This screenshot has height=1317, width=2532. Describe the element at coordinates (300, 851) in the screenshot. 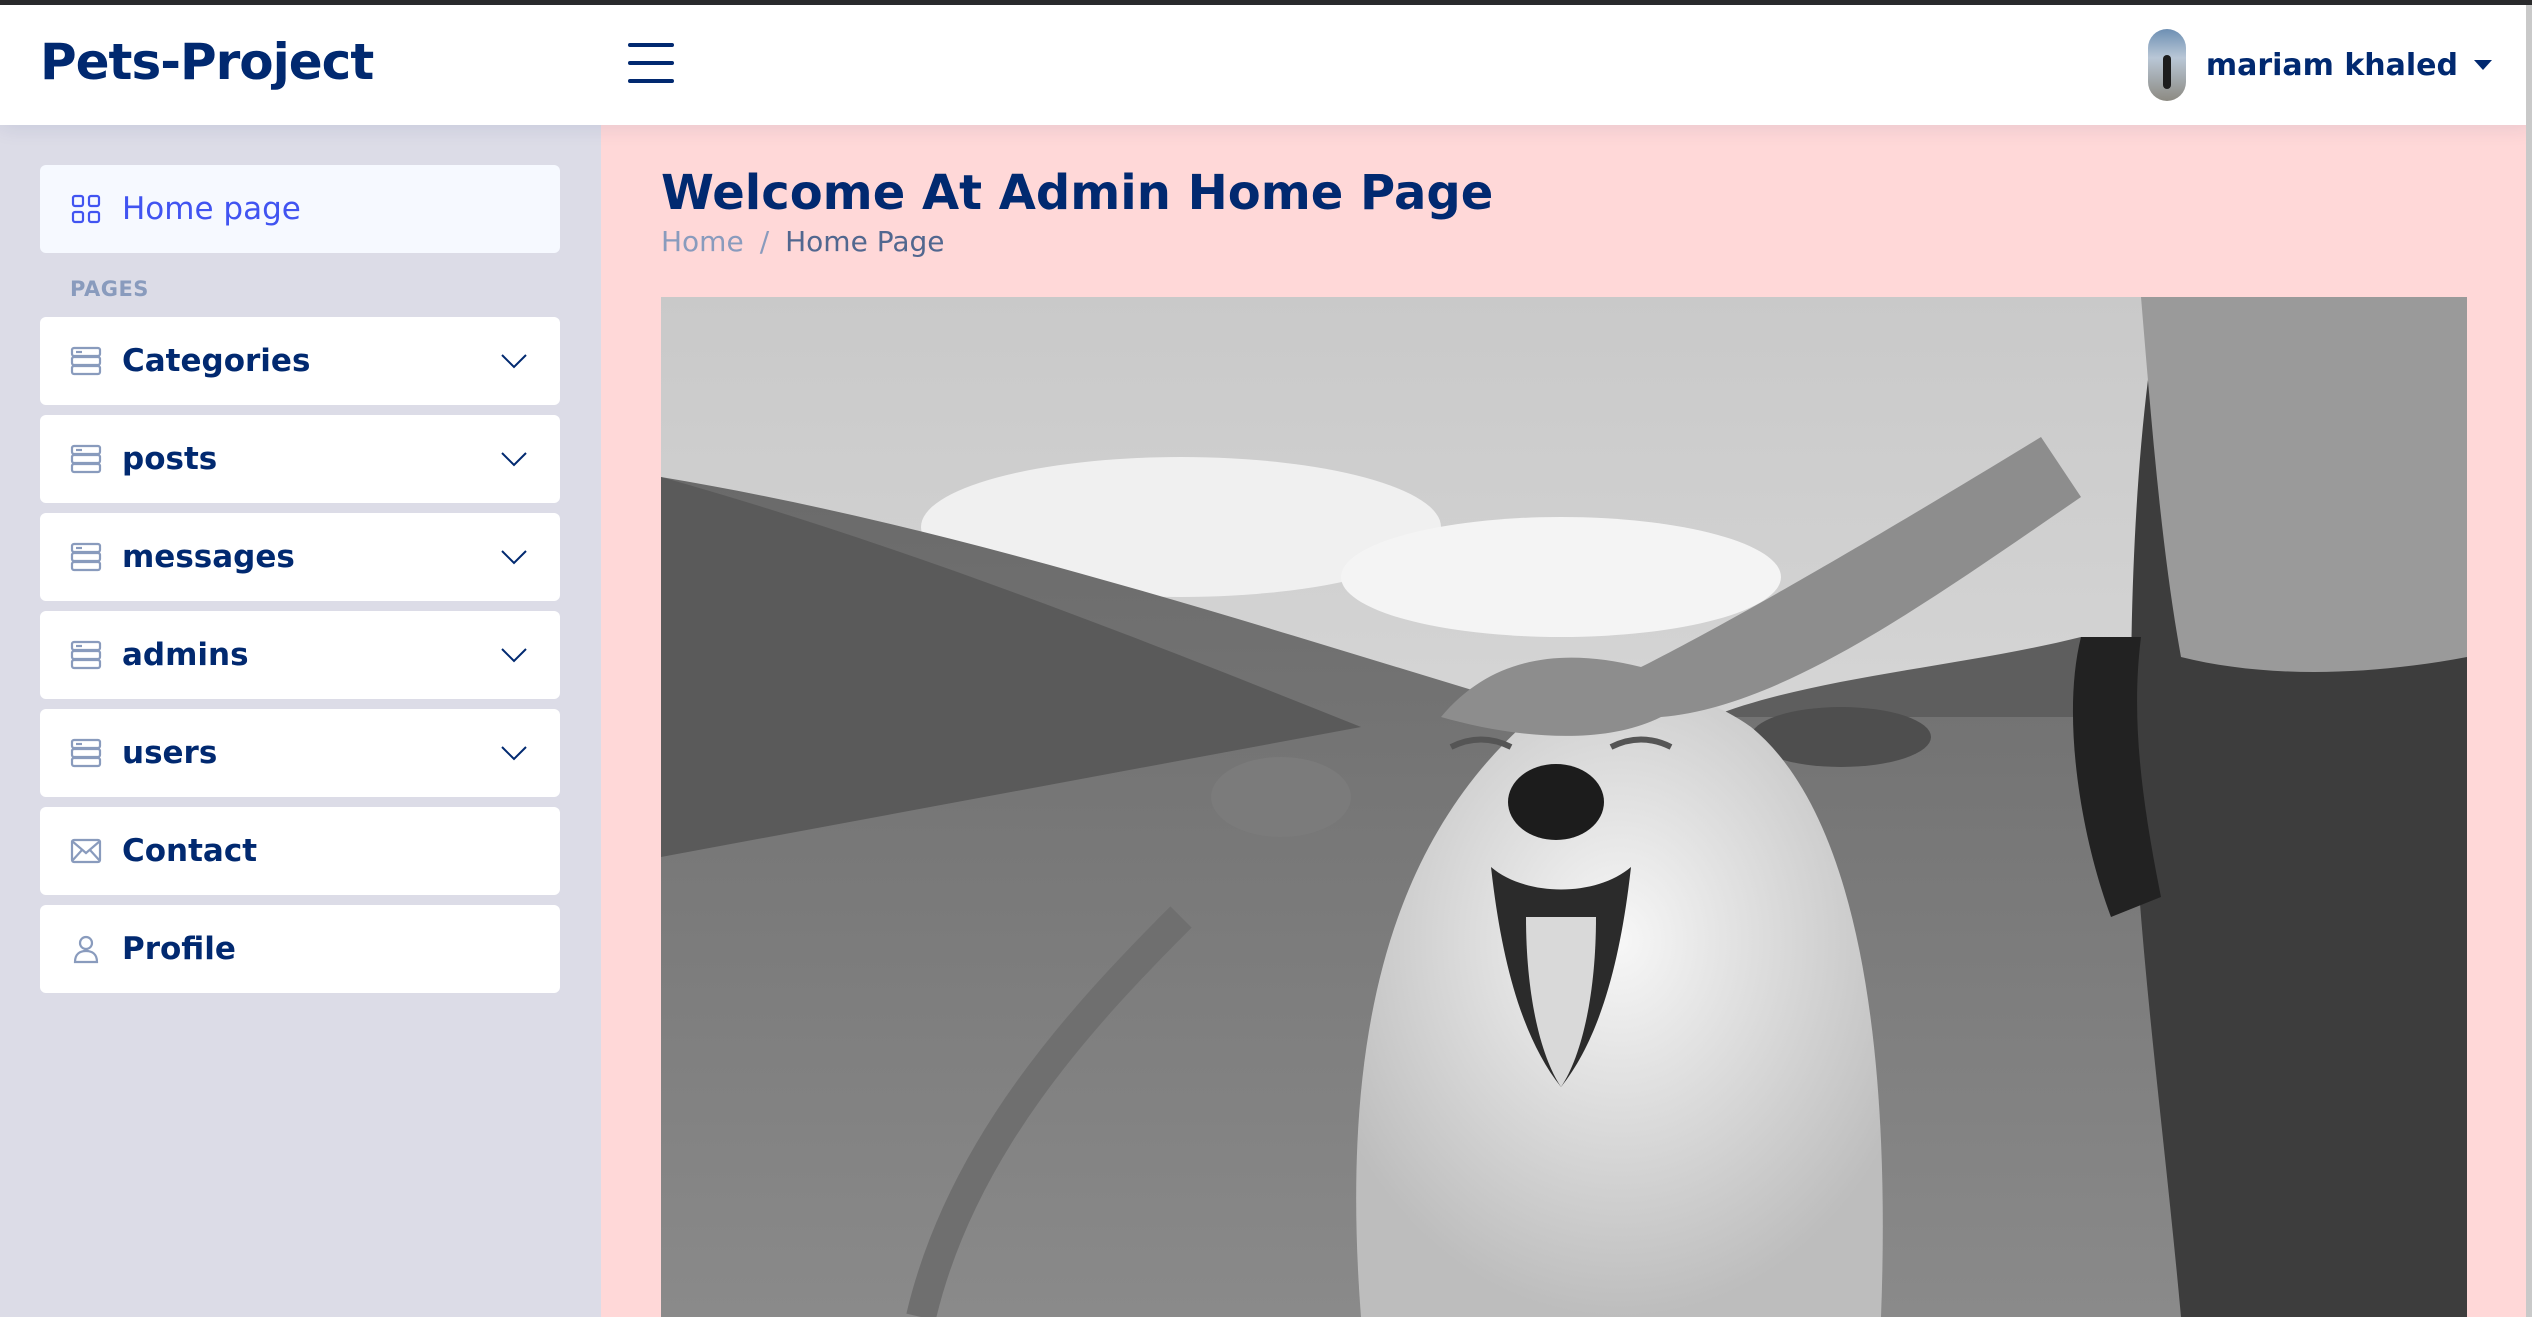

I see `sidebar-item-contact: Contact` at that location.